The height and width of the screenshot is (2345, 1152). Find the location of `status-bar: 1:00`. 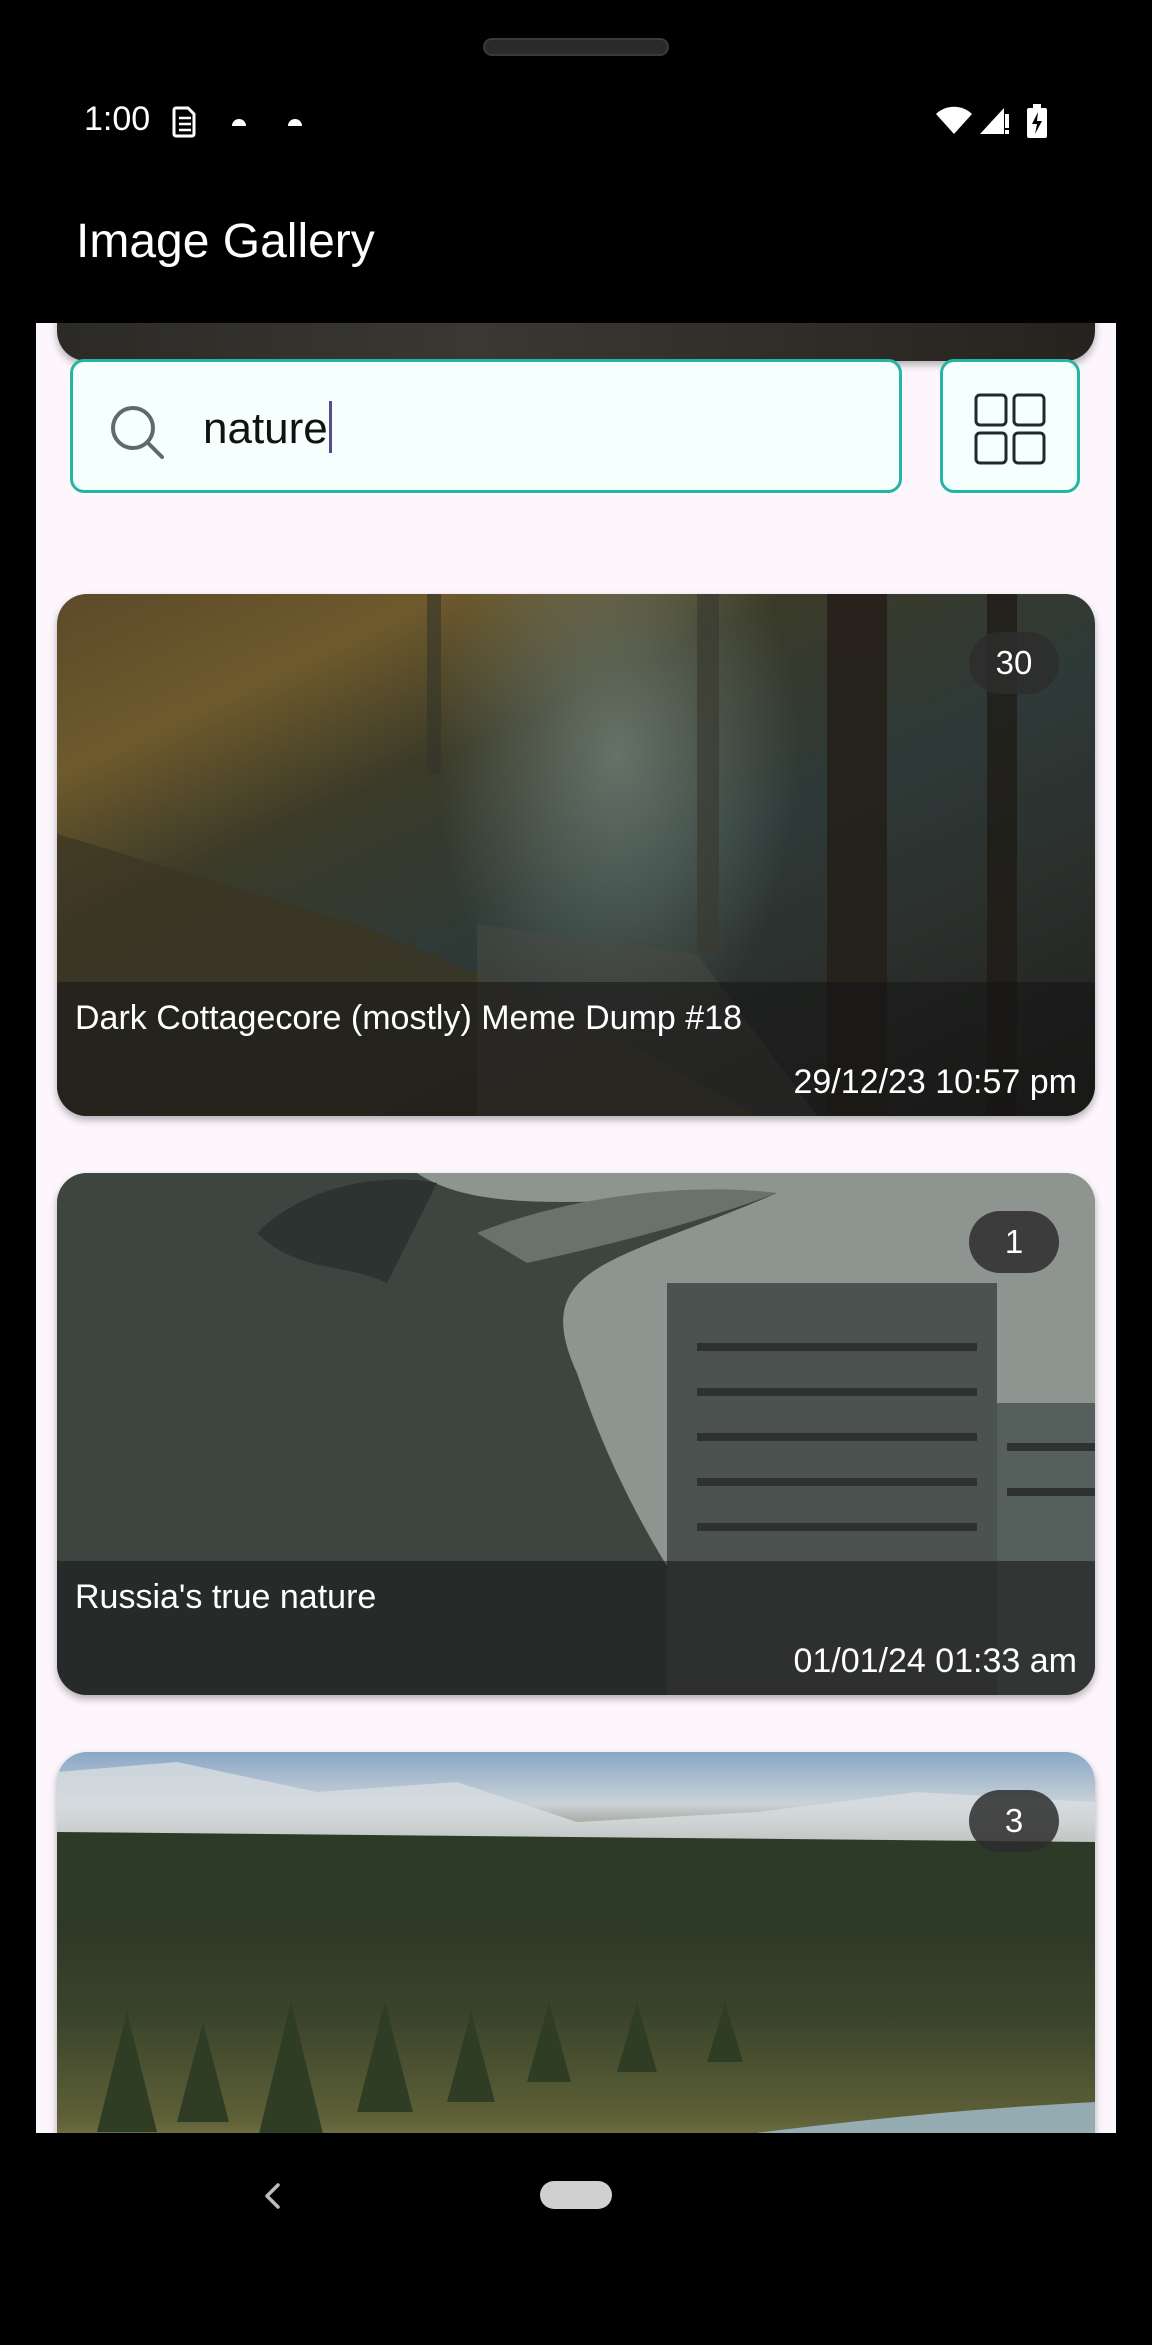

status-bar: 1:00 is located at coordinates (576, 122).